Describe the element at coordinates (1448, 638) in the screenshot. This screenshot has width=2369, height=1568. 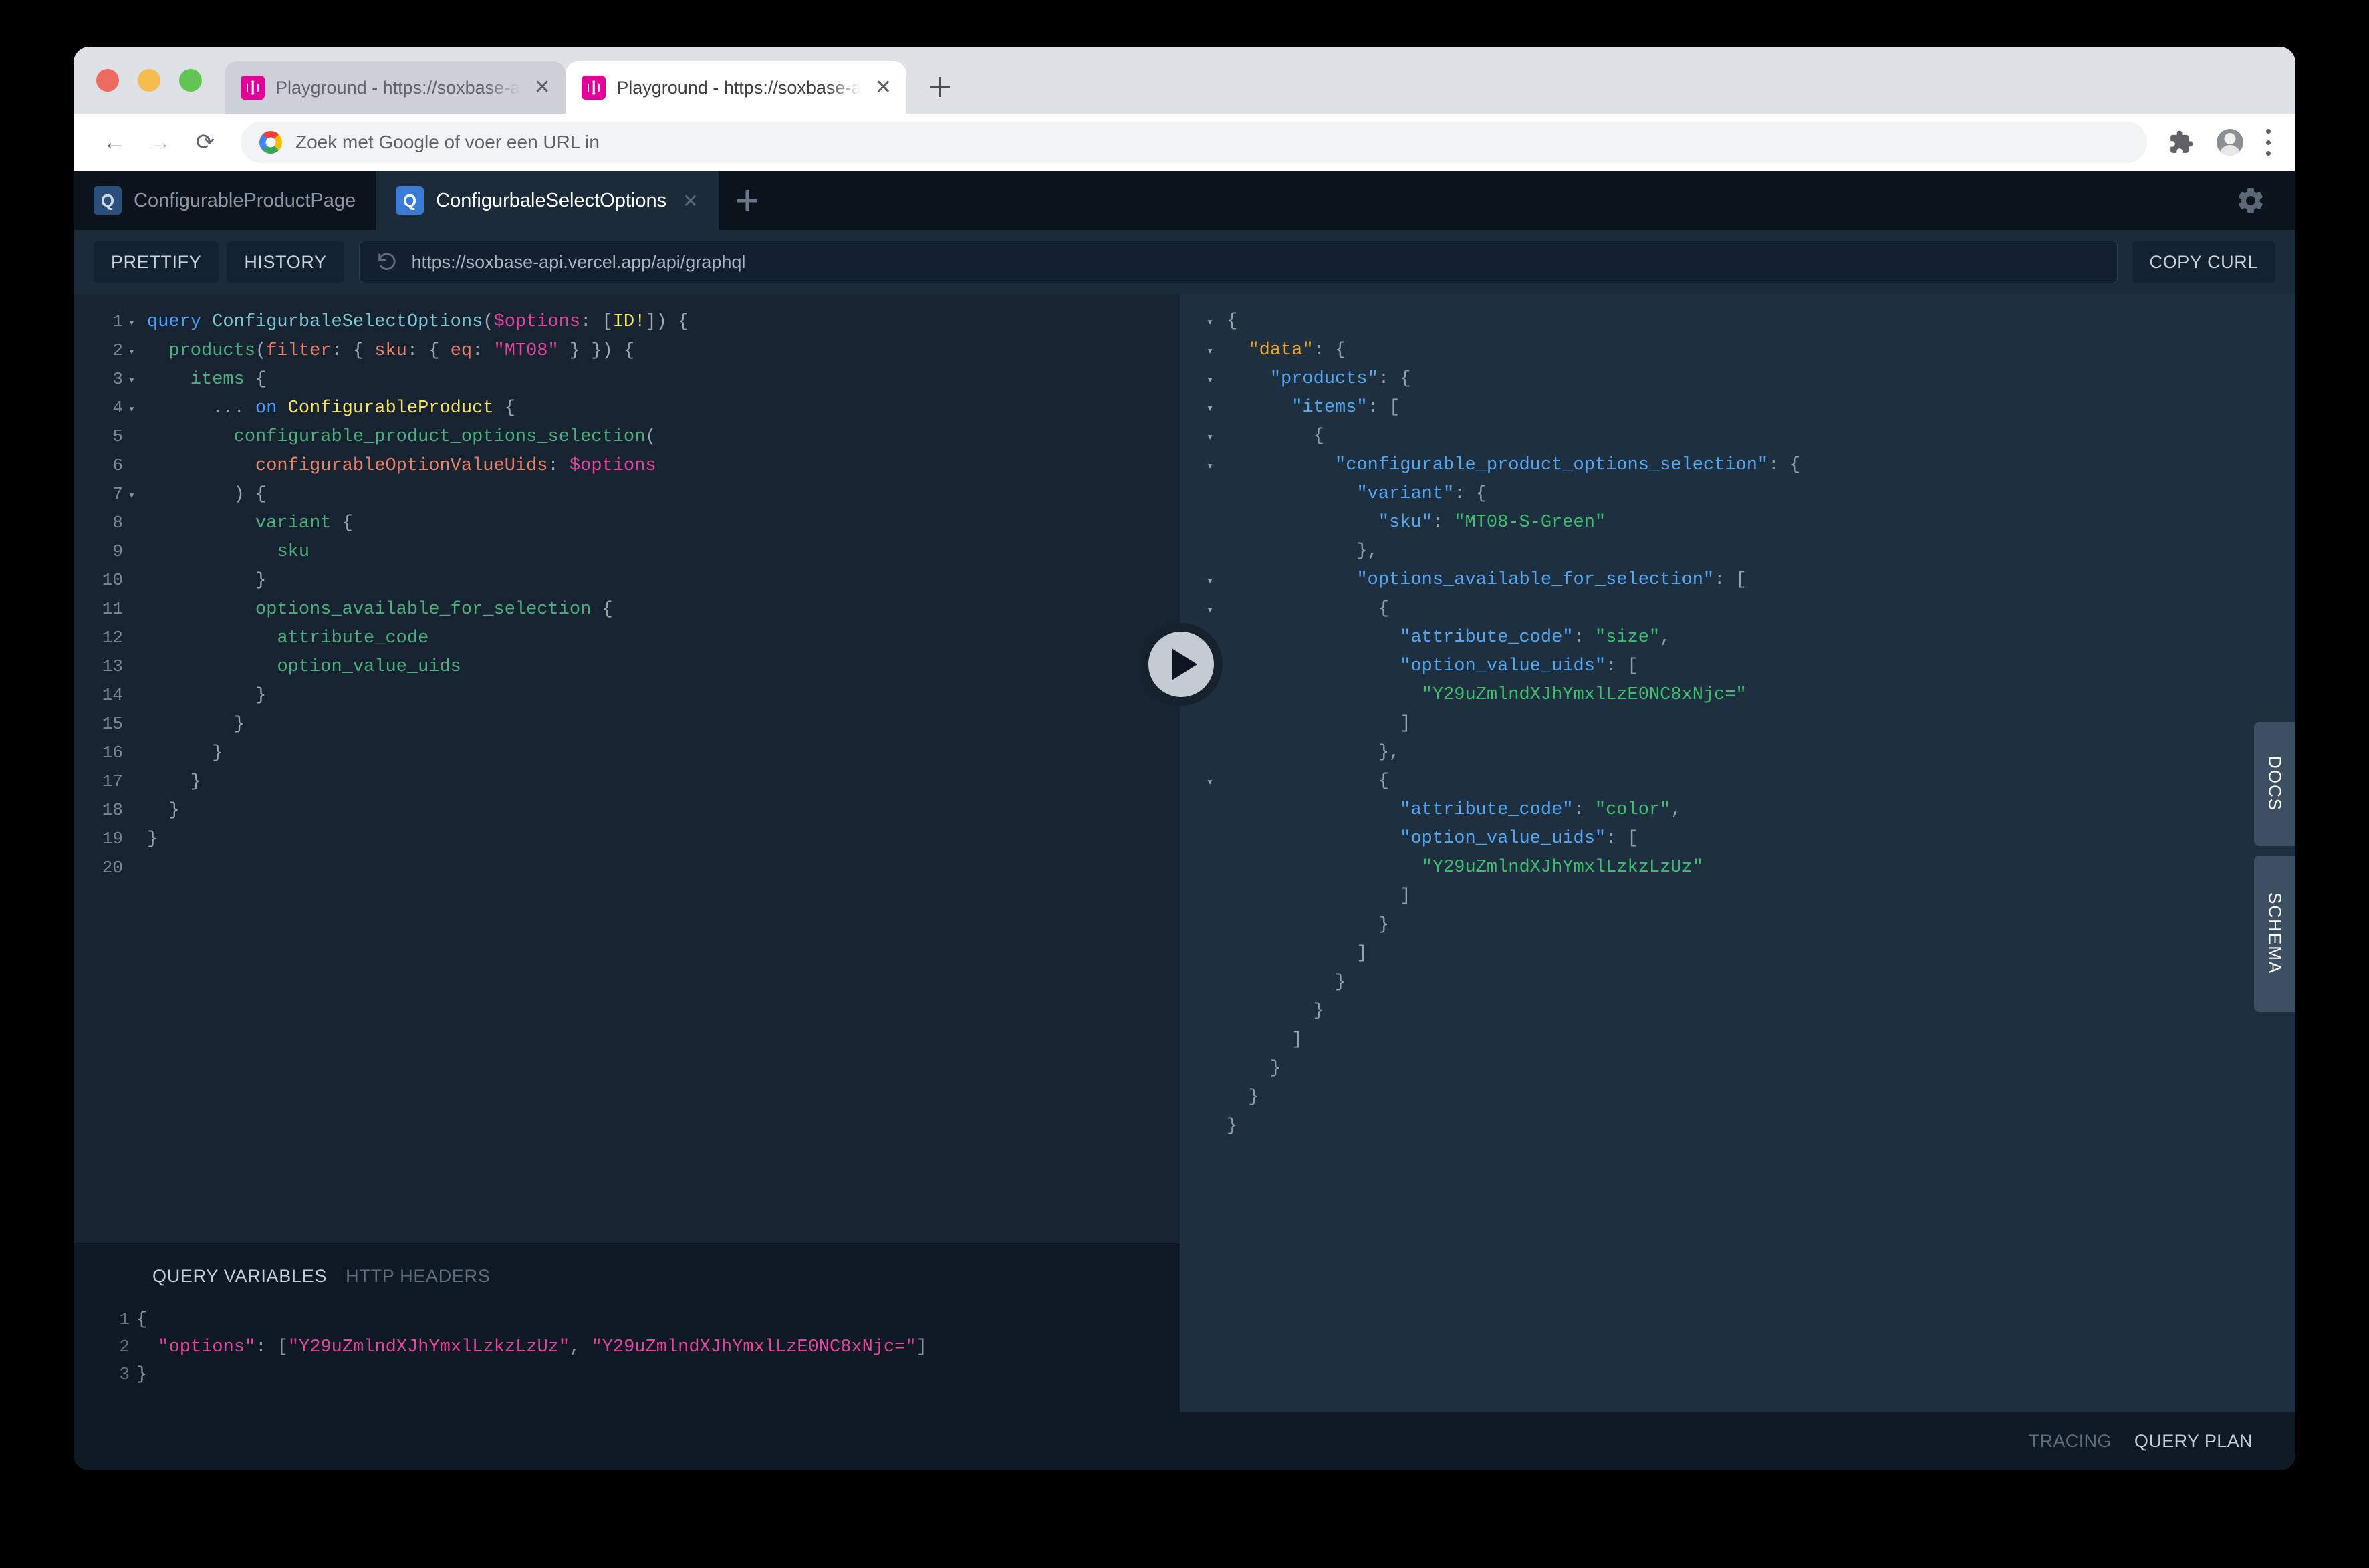
I see `json-text: "attribute_code": "size",` at that location.